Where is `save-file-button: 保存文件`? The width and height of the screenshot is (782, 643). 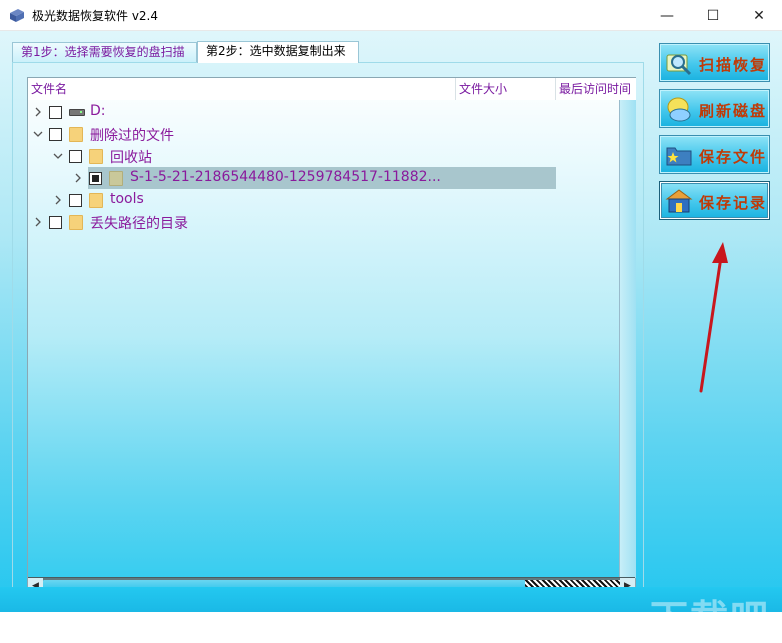
save-file-button: 保存文件 is located at coordinates (714, 154).